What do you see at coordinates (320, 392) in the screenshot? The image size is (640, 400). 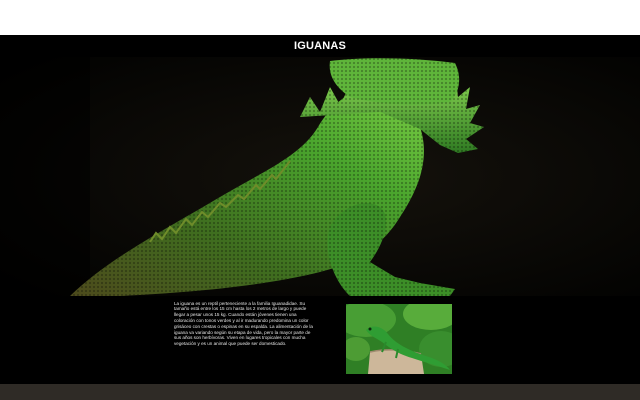 I see `footer-band` at bounding box center [320, 392].